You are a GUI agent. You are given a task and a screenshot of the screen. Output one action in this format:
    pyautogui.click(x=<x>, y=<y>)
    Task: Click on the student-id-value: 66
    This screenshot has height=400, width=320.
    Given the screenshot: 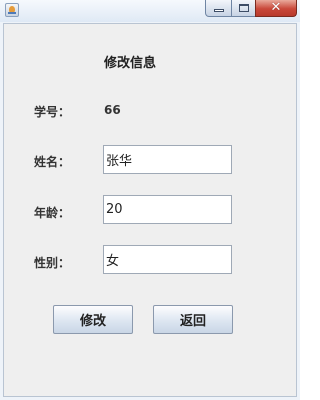 What is the action you would take?
    pyautogui.click(x=112, y=110)
    